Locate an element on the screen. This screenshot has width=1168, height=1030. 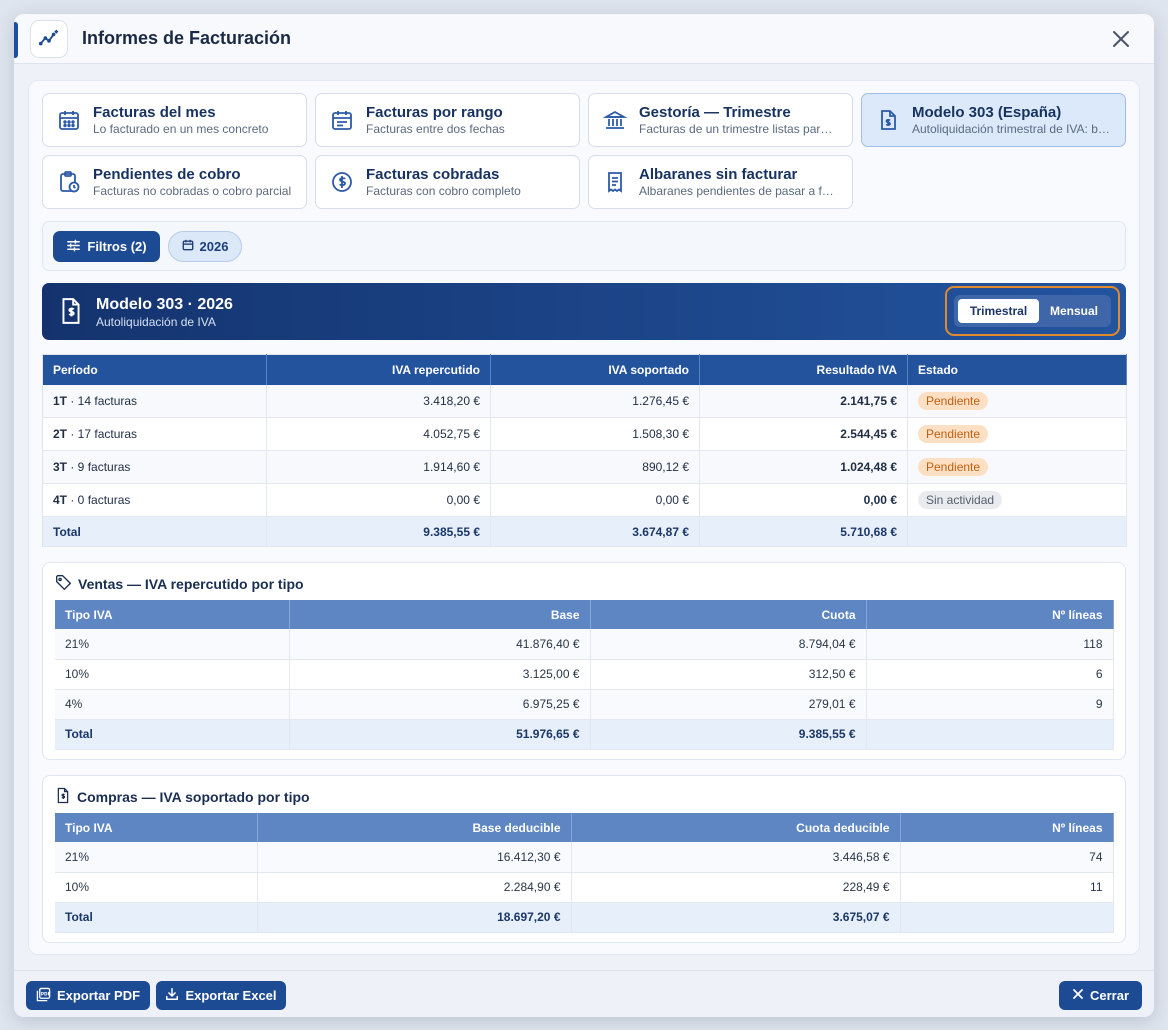
total-soportado: 3.674,87 € is located at coordinates (595, 531).